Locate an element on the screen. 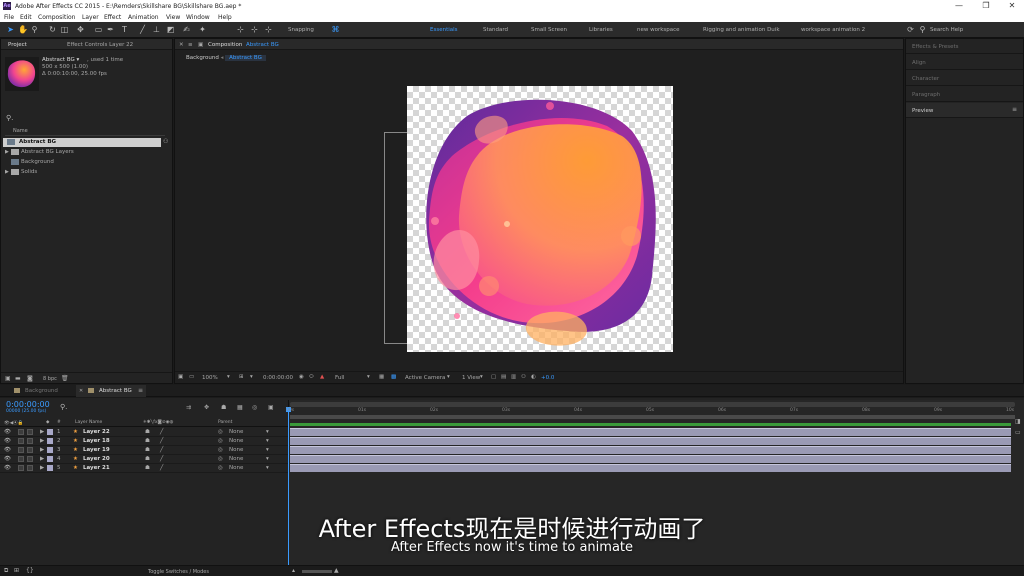  pan-behind-tool-icon: ✥ is located at coordinates (80, 29).